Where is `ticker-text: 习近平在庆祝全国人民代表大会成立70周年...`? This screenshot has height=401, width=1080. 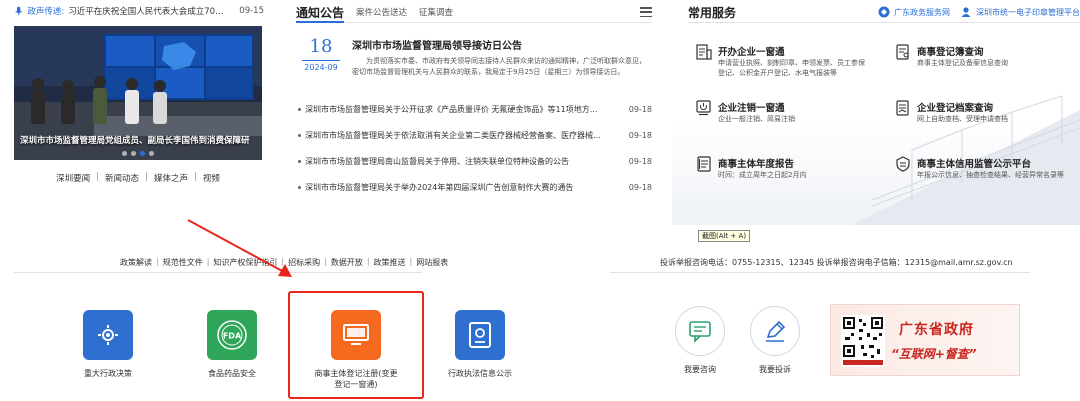 ticker-text: 习近平在庆祝全国人民代表大会成立70周年... is located at coordinates (148, 11).